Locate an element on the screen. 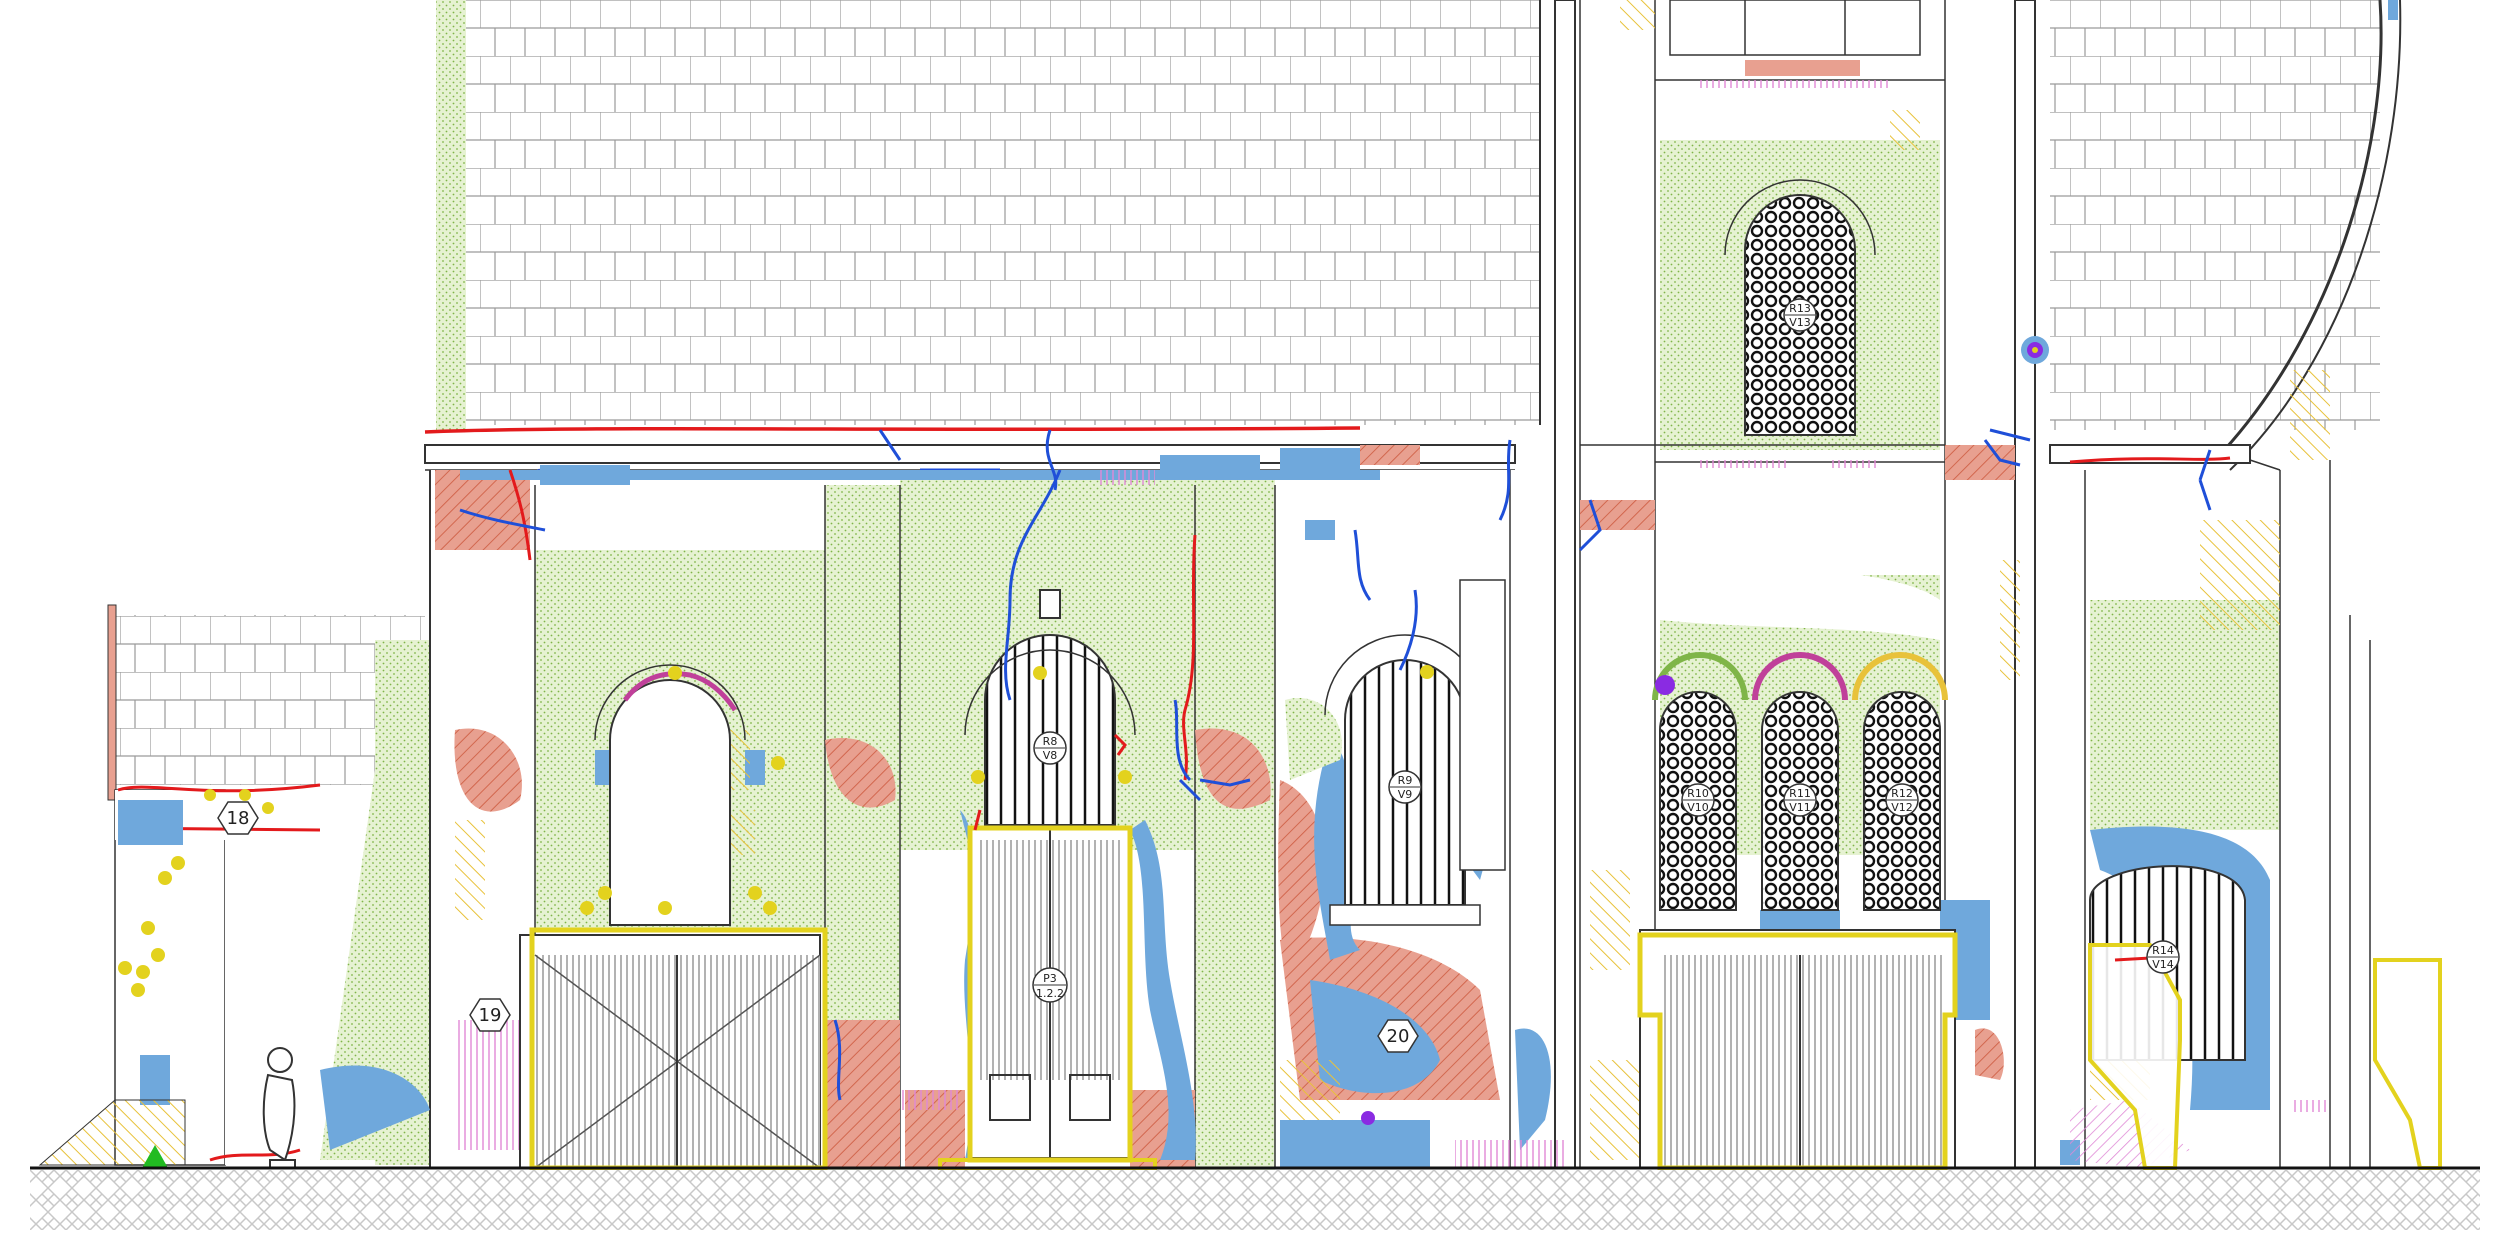 The width and height of the screenshot is (2500, 1250). label-18-text: 18 is located at coordinates (238, 818).